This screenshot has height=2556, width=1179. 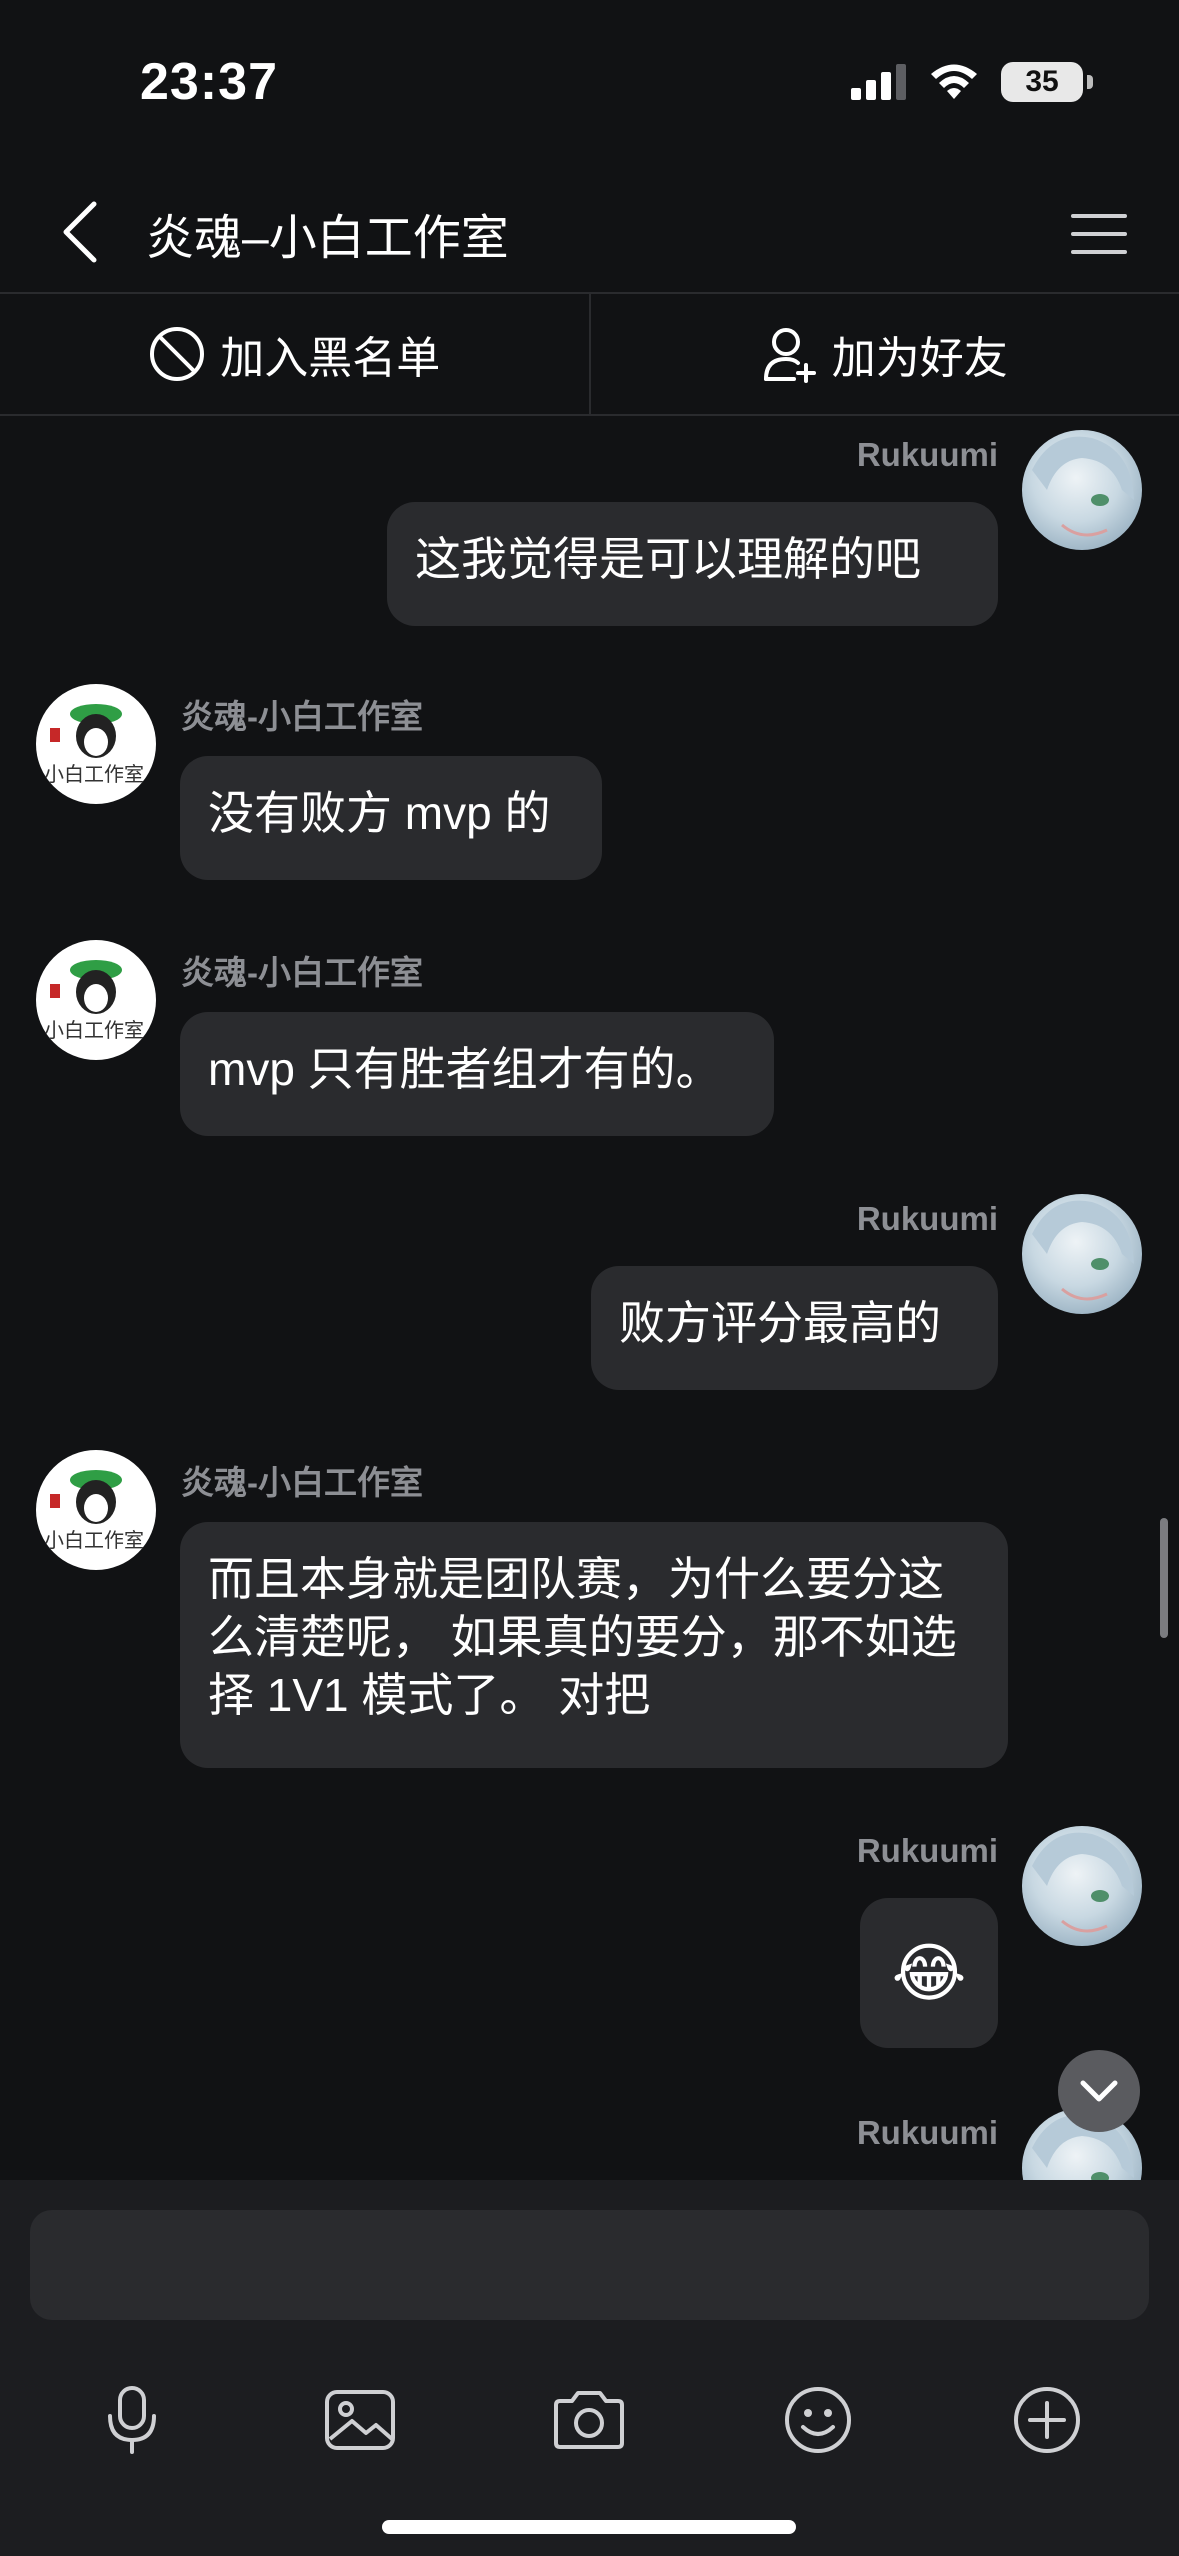 I want to click on block-button: 加入黑名单, so click(x=294, y=354).